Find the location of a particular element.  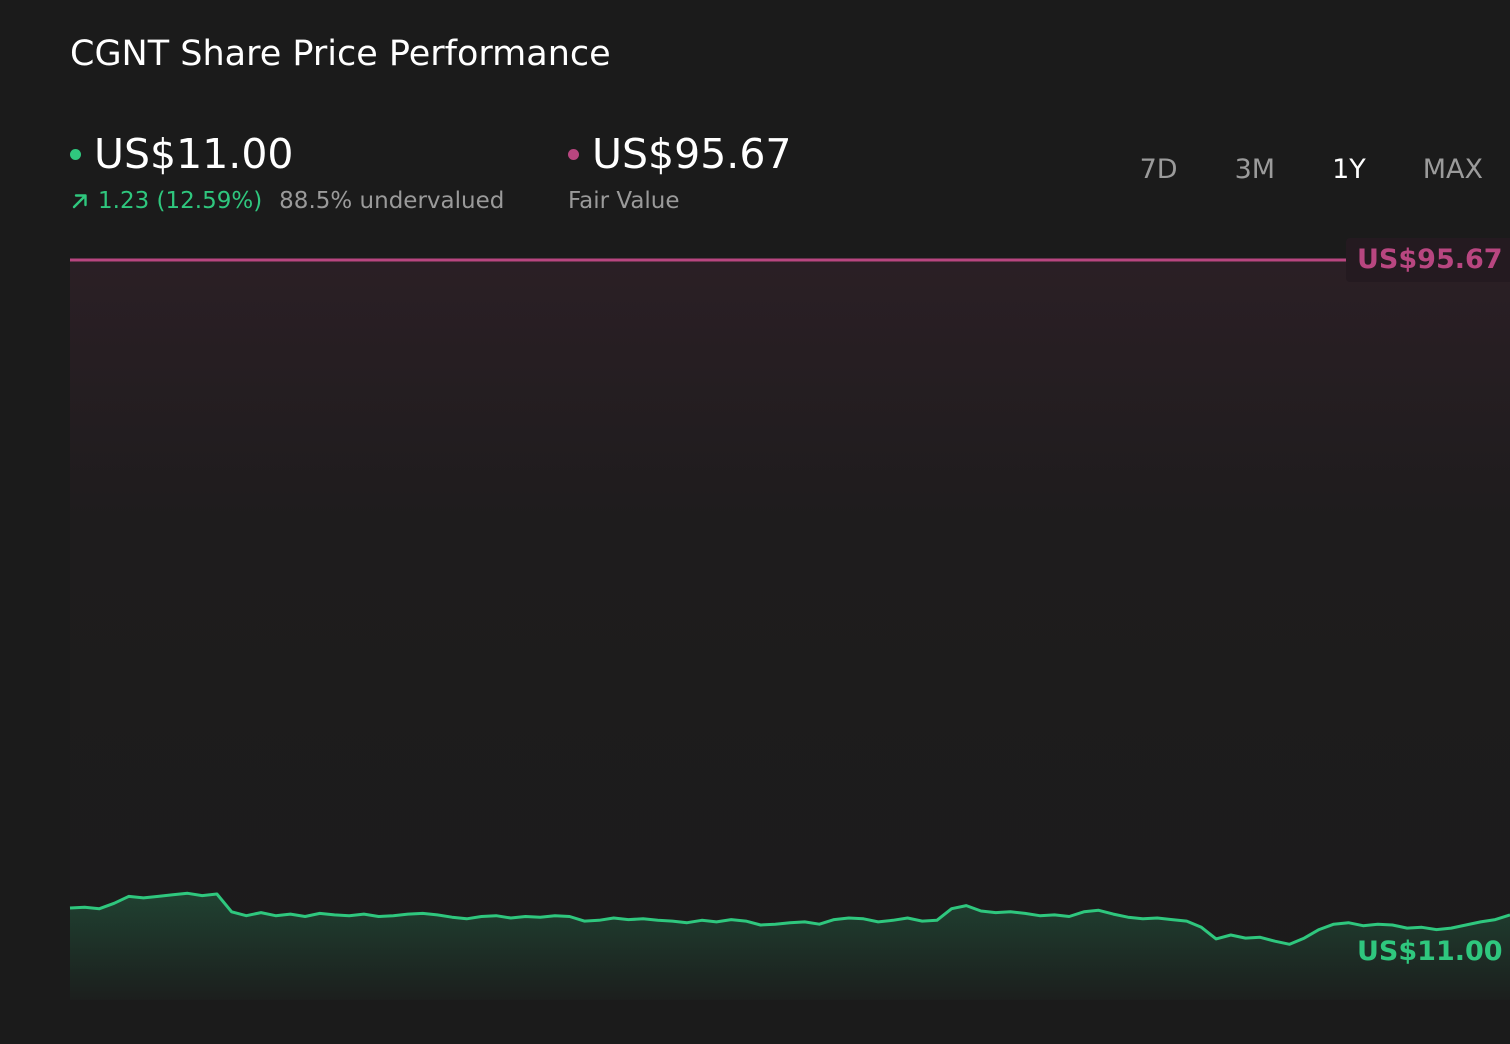

fair-value-line-label: US$95.67 is located at coordinates (1430, 259).